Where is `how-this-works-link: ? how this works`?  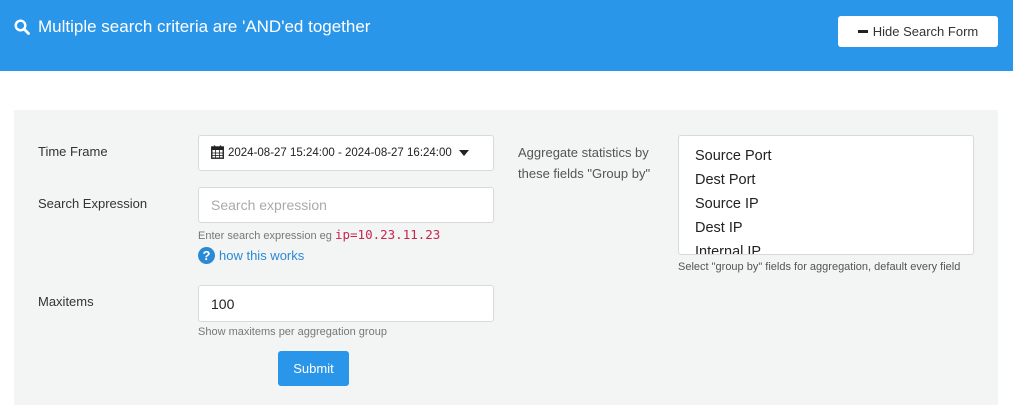
how-this-works-link: ? how this works is located at coordinates (251, 255).